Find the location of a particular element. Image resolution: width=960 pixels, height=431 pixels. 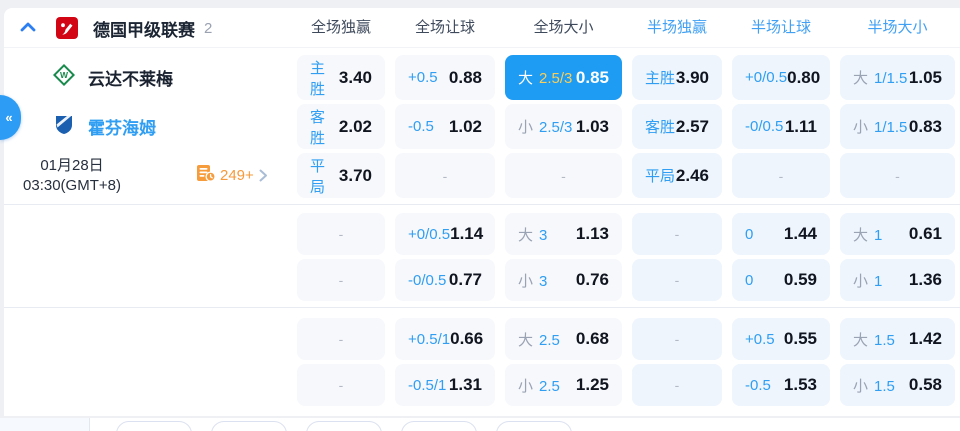

odds-cell-ft-handicap-away: -0.5 1.02 is located at coordinates (445, 126).